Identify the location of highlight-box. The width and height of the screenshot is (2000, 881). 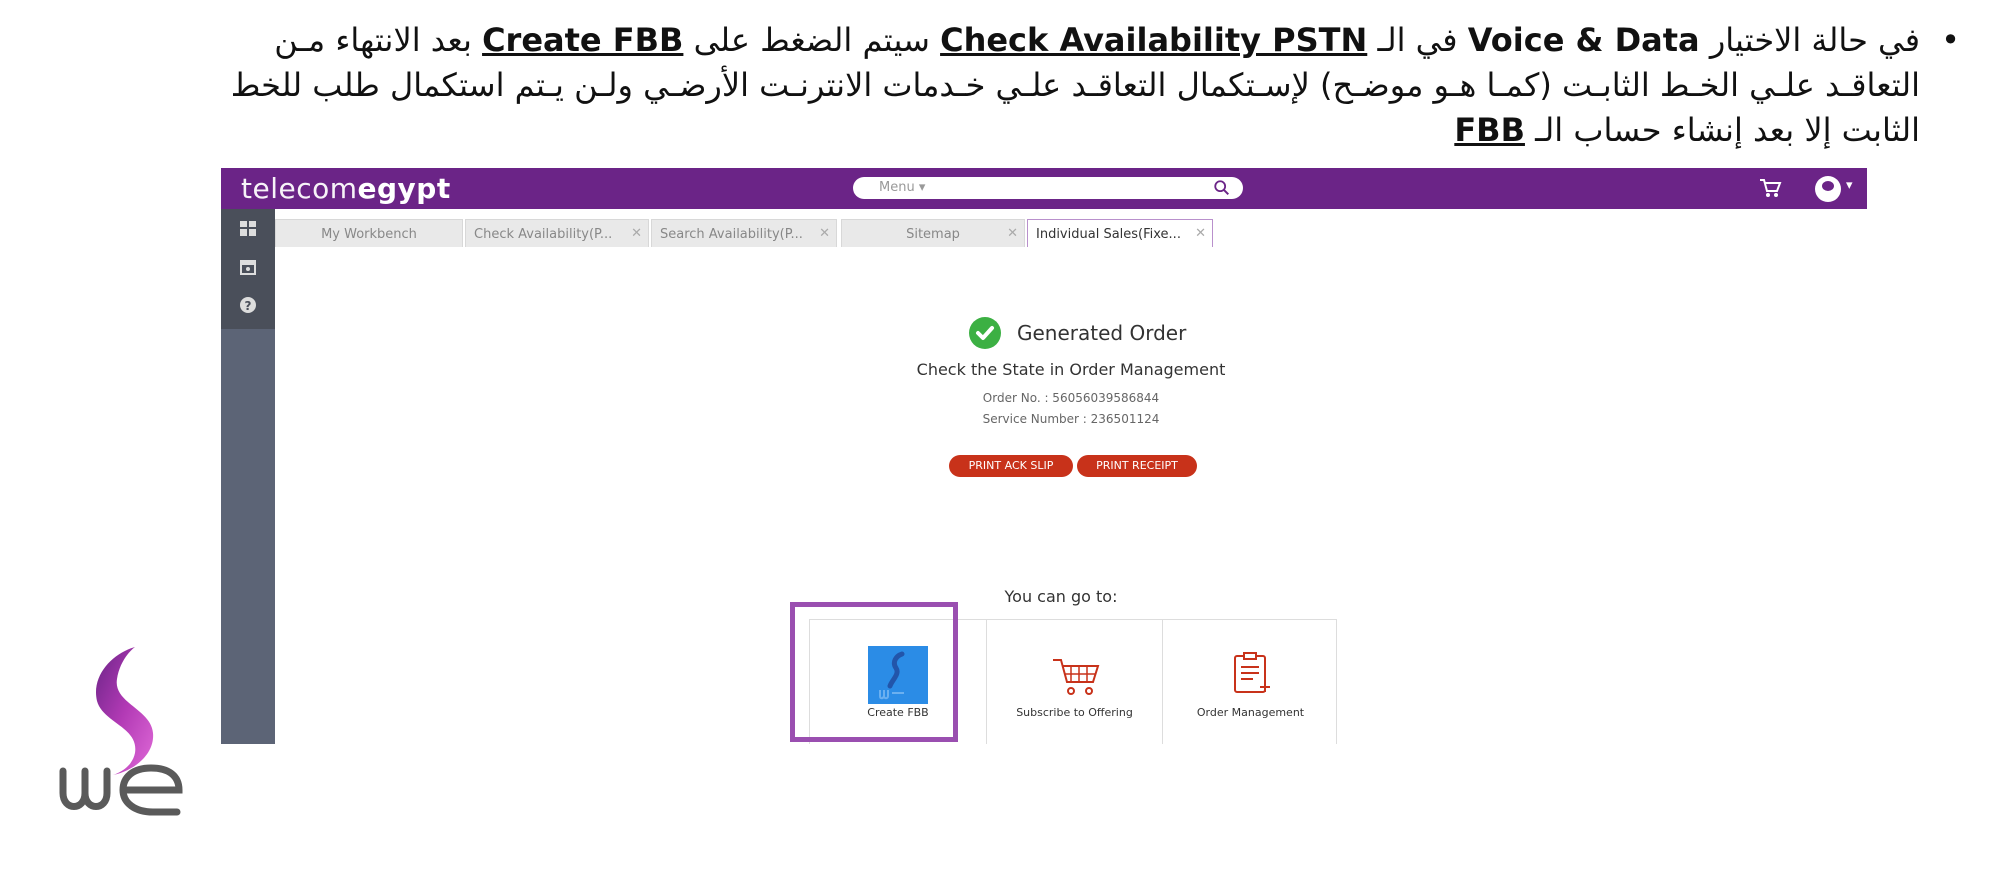
(874, 672).